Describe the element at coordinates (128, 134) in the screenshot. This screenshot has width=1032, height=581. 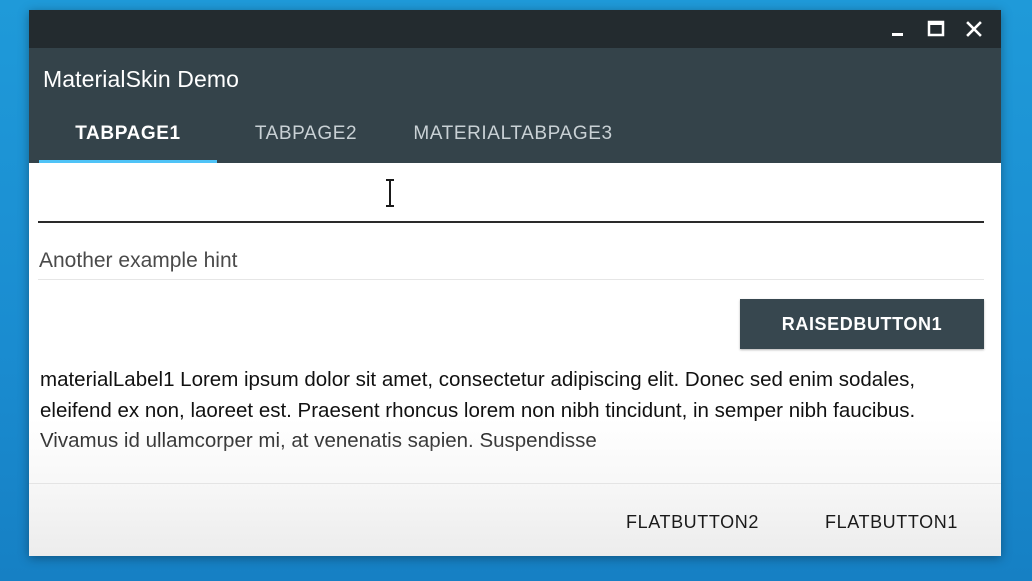
I see `tab-tabpage1: TABPAGE1` at that location.